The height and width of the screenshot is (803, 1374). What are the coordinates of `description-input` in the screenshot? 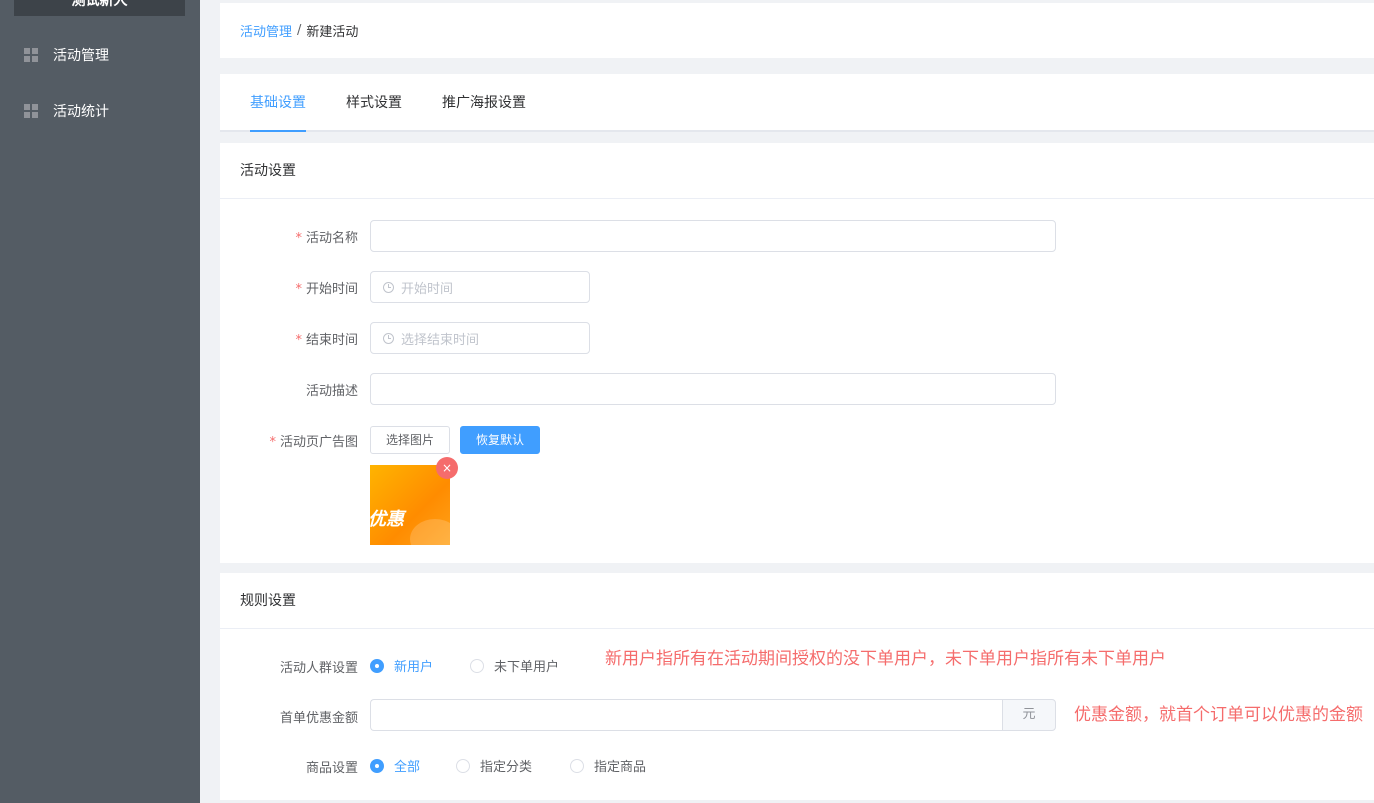 It's located at (713, 389).